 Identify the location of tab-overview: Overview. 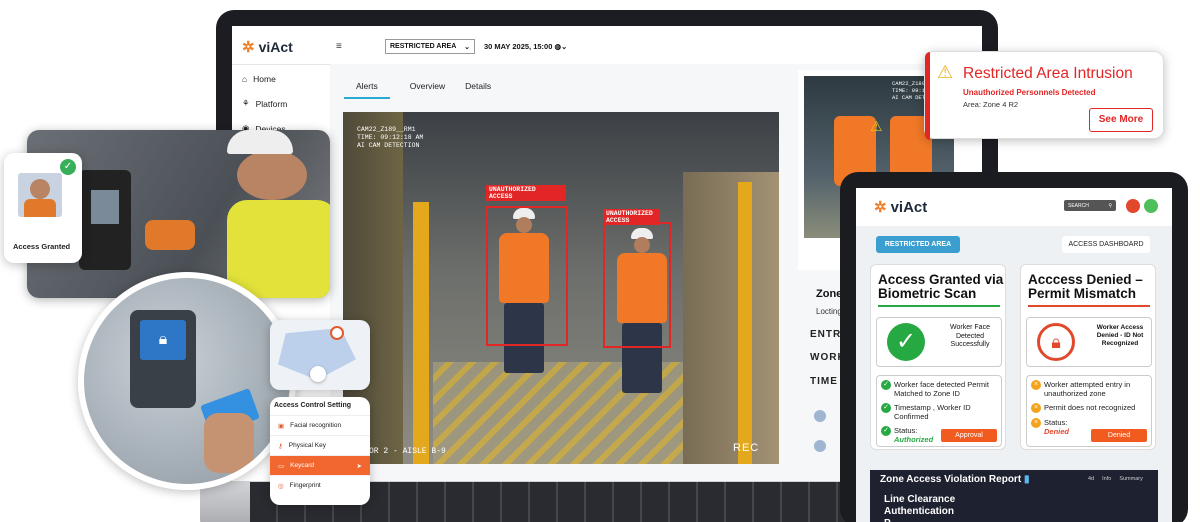
(427, 89).